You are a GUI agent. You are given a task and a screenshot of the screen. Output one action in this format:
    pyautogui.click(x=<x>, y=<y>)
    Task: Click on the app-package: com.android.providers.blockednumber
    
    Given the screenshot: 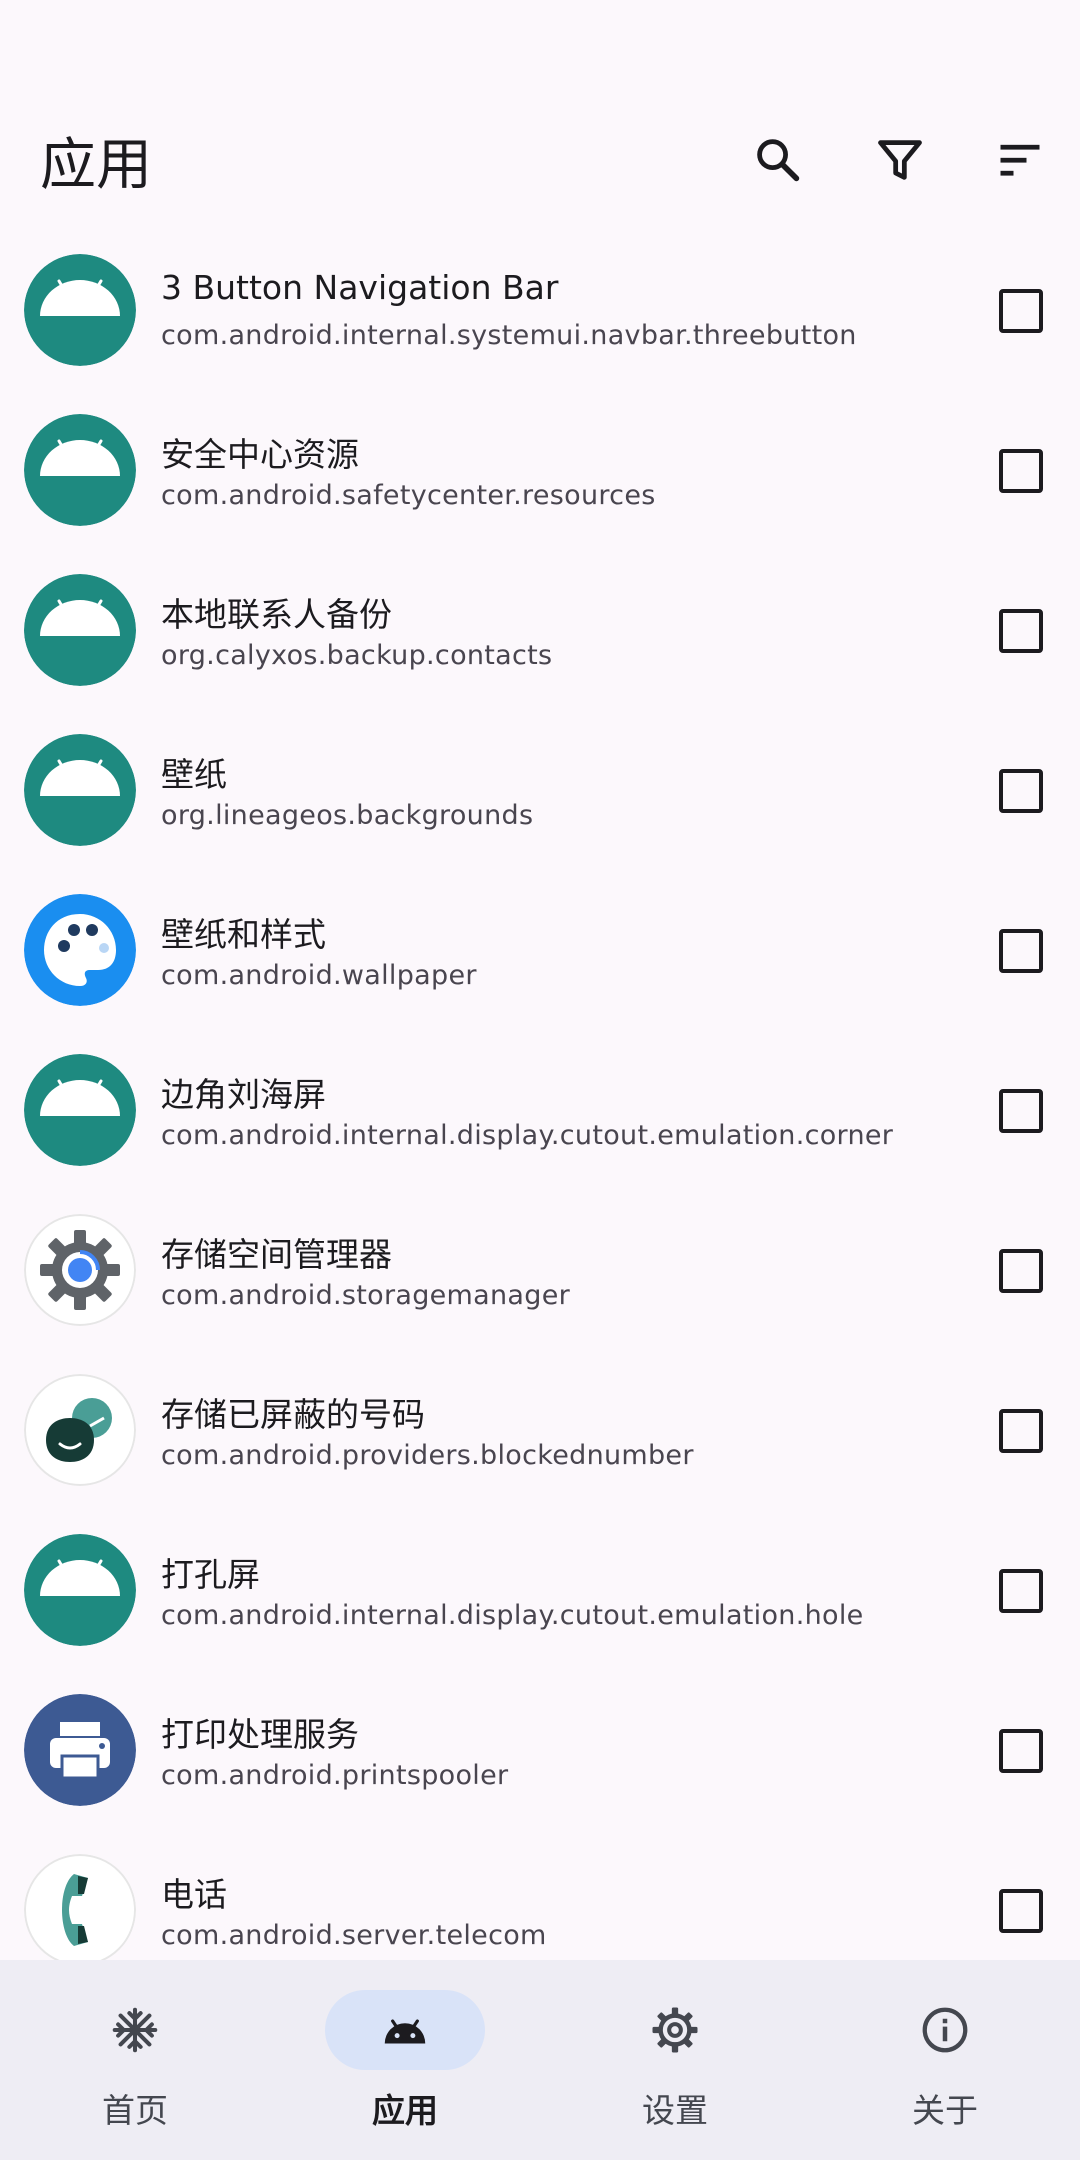 What is the action you would take?
    pyautogui.click(x=427, y=1455)
    